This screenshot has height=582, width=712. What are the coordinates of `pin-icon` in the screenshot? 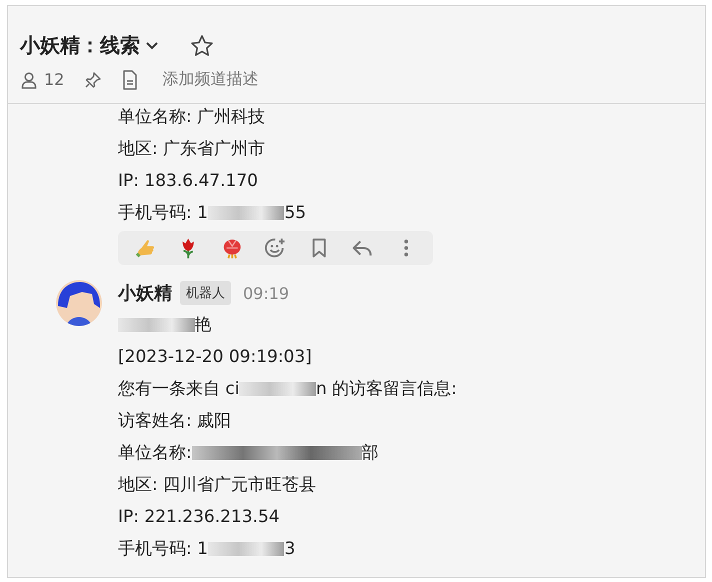 It's located at (93, 79).